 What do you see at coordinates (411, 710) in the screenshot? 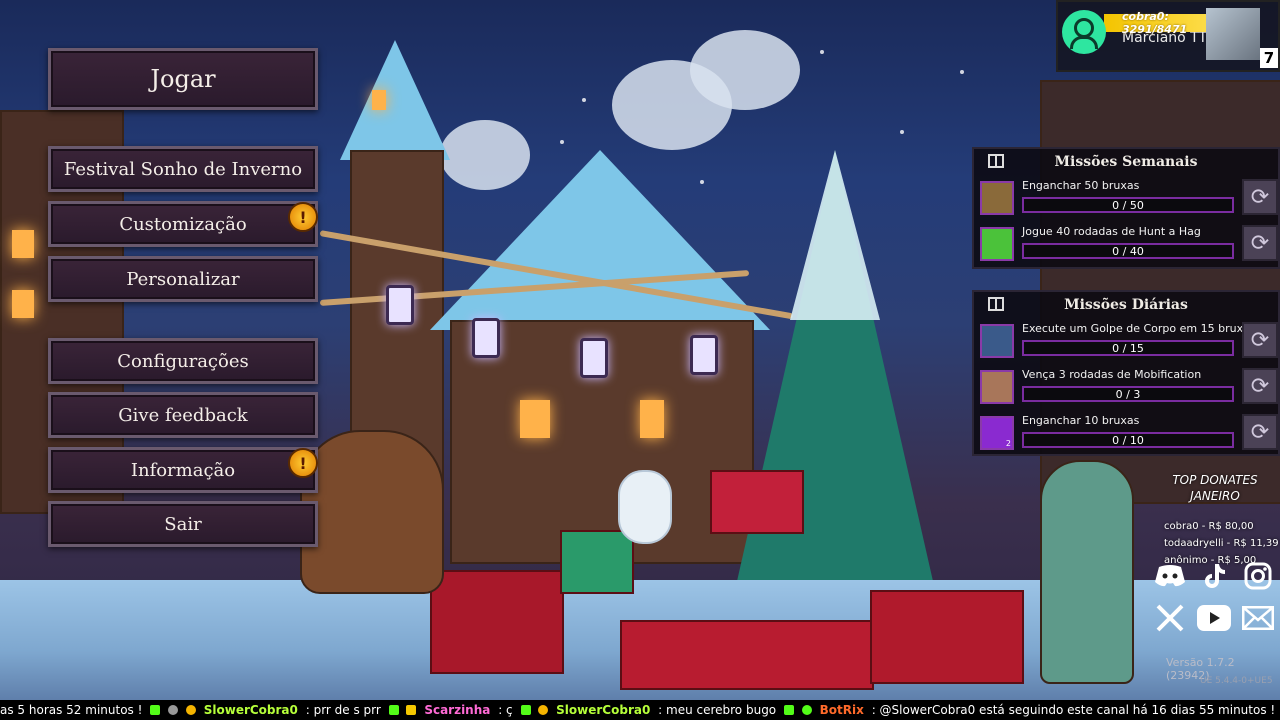
I see `crown-icon` at bounding box center [411, 710].